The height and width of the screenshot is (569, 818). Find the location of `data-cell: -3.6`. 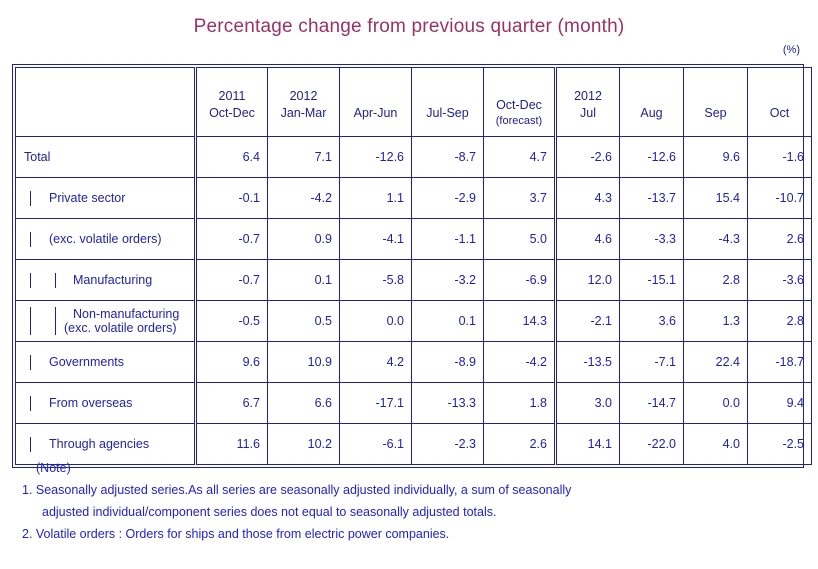

data-cell: -3.6 is located at coordinates (779, 280).